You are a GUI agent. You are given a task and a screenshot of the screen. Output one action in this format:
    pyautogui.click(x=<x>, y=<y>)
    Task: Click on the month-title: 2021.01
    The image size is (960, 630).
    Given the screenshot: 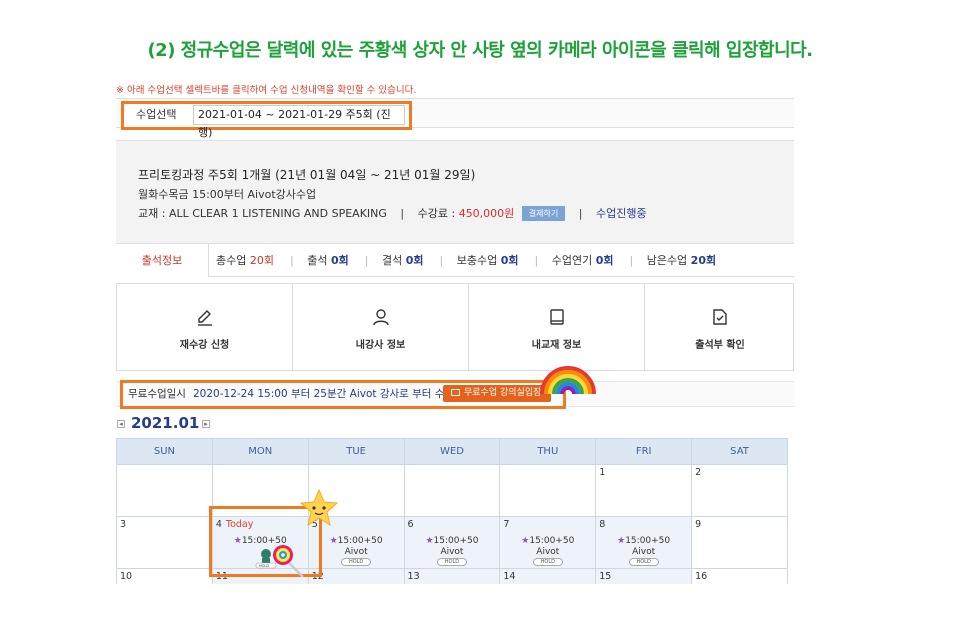 What is the action you would take?
    pyautogui.click(x=165, y=423)
    